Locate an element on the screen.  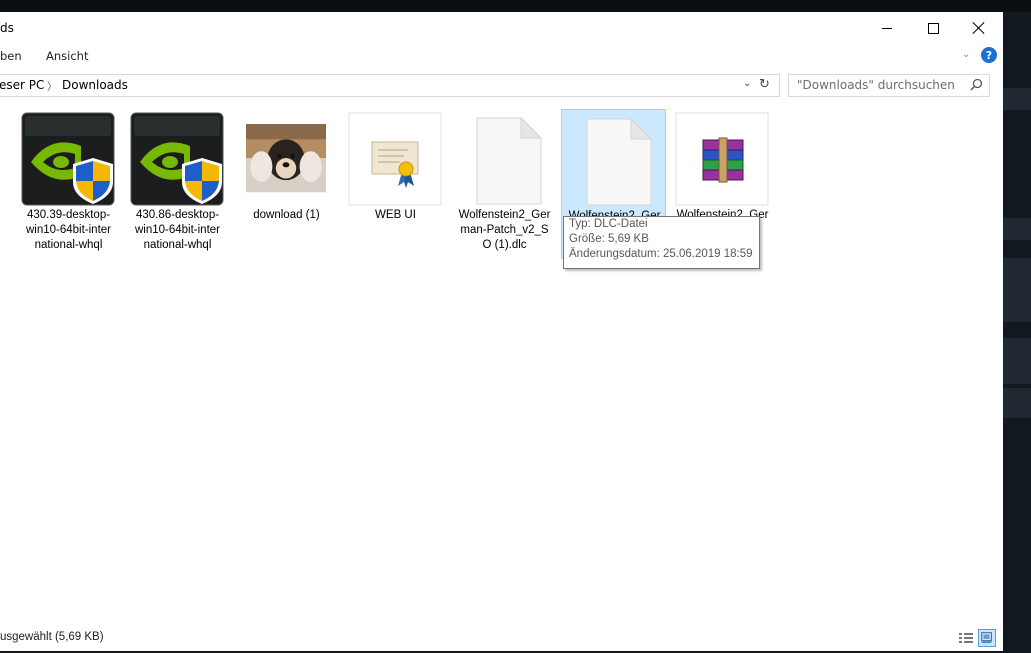
search-input: "Downloads" durchsuchen is located at coordinates (889, 85).